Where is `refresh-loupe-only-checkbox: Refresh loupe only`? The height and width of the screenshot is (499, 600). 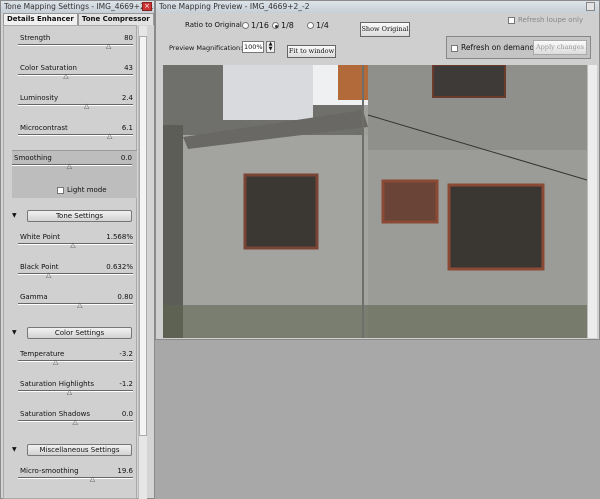
refresh-loupe-only-checkbox: Refresh loupe only is located at coordinates (545, 20).